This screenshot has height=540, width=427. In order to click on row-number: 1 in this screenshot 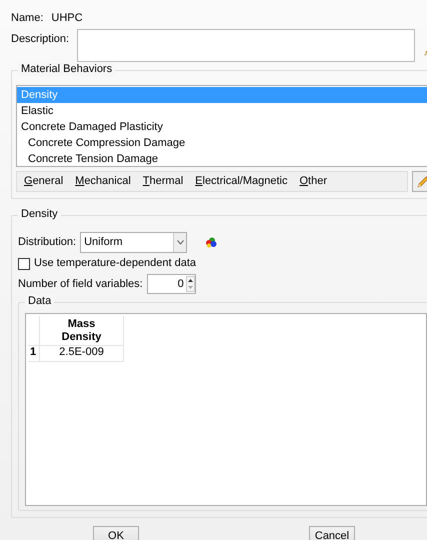, I will do `click(34, 354)`.